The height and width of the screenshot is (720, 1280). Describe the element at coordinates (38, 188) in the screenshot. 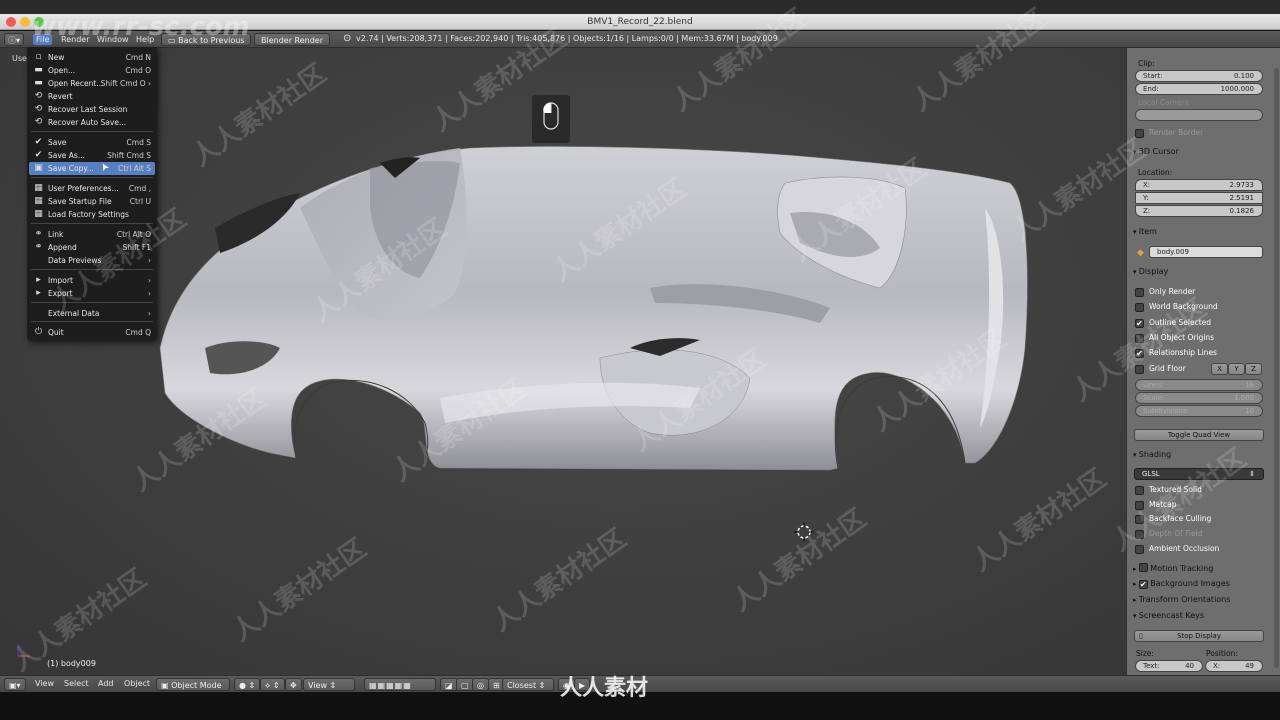

I see `preferences-icon: ▦` at that location.